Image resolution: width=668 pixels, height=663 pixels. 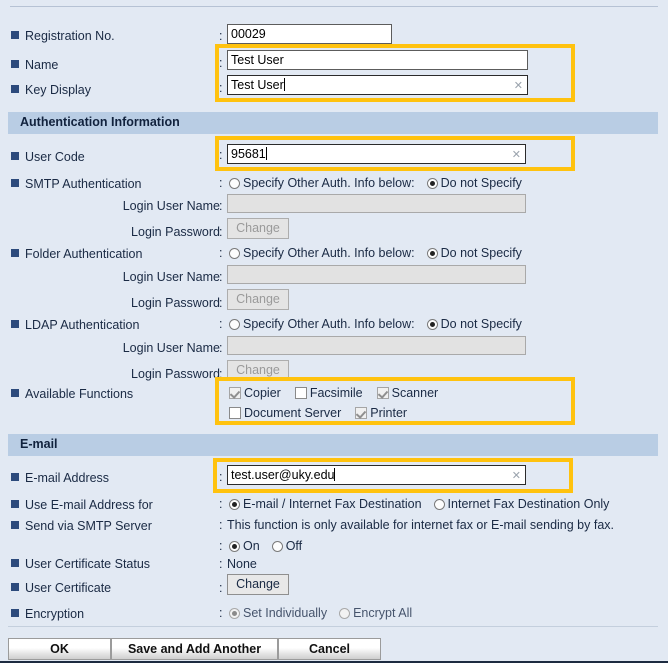 What do you see at coordinates (300, 393) in the screenshot?
I see `facsimile-checkbox` at bounding box center [300, 393].